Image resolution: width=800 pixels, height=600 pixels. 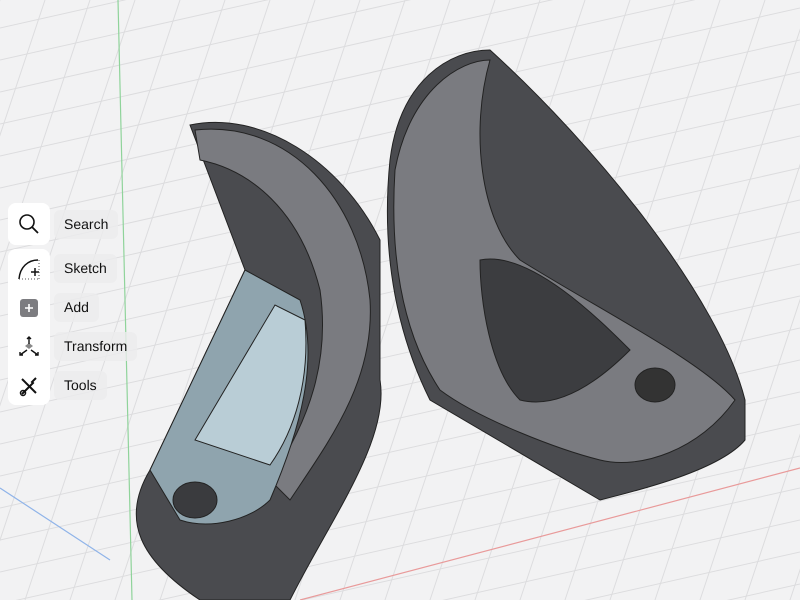 I want to click on tool-label: Add, so click(x=76, y=307).